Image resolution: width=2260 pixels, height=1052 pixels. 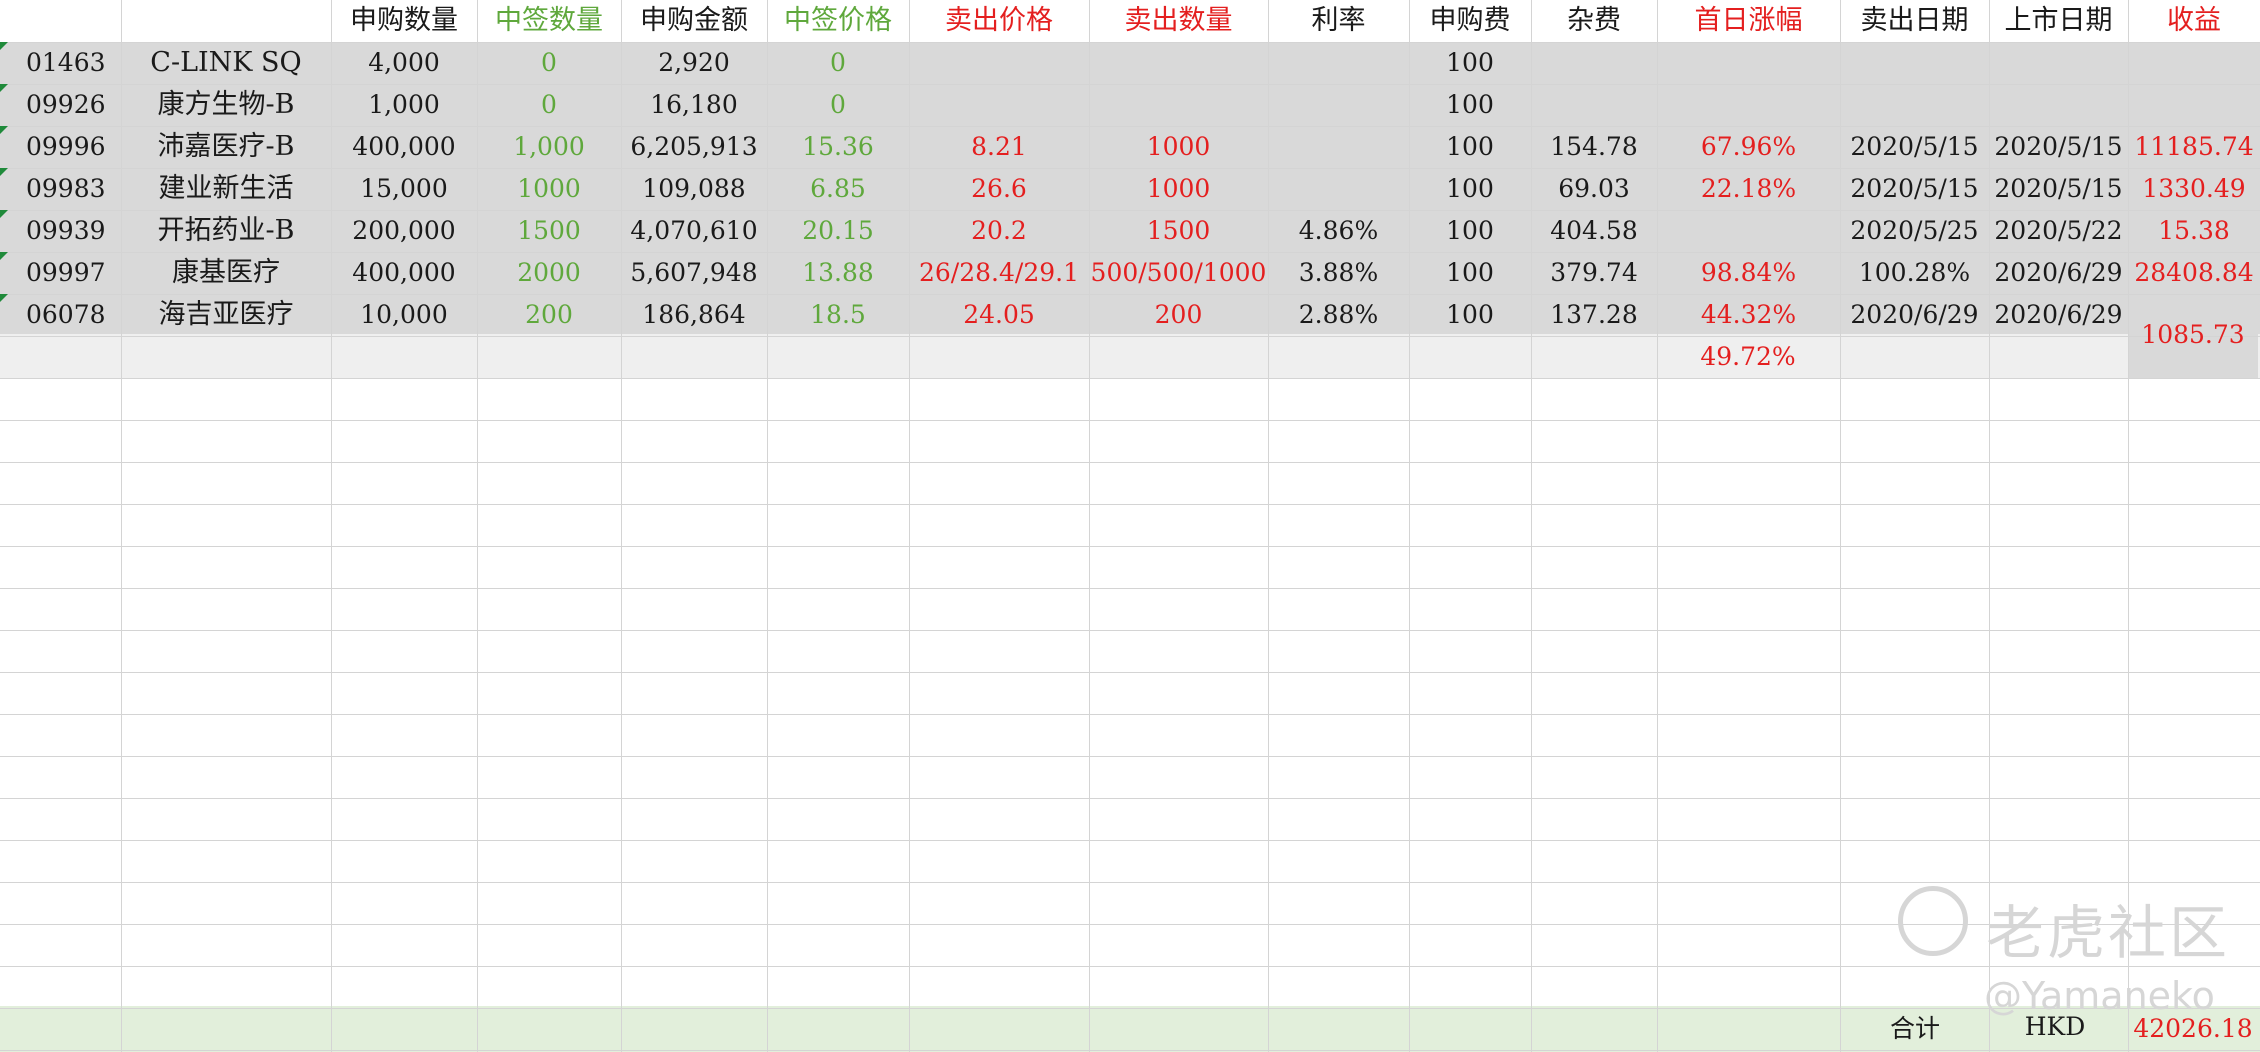 I want to click on cell-code: 09997, so click(x=60, y=273).